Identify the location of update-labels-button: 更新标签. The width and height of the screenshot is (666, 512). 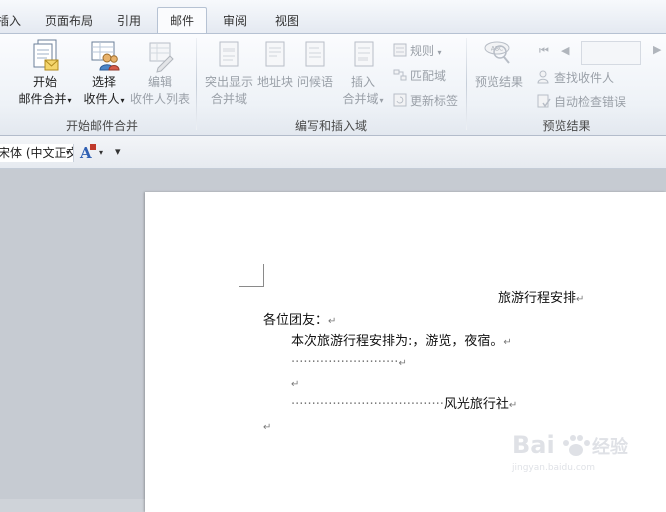
(425, 101).